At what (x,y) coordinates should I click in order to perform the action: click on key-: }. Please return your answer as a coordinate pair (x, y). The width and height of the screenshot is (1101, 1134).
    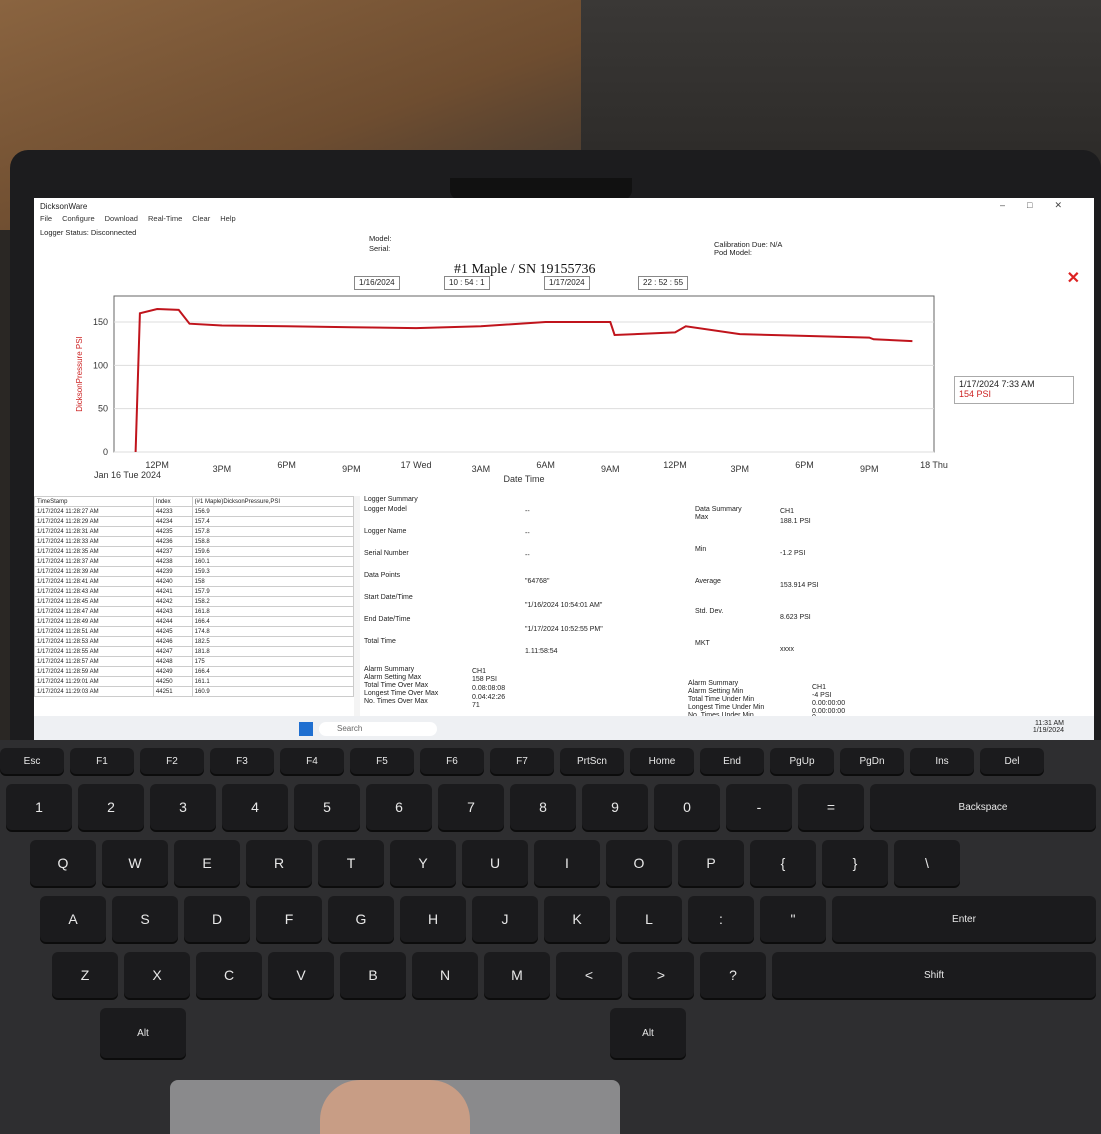
    Looking at the image, I should click on (855, 863).